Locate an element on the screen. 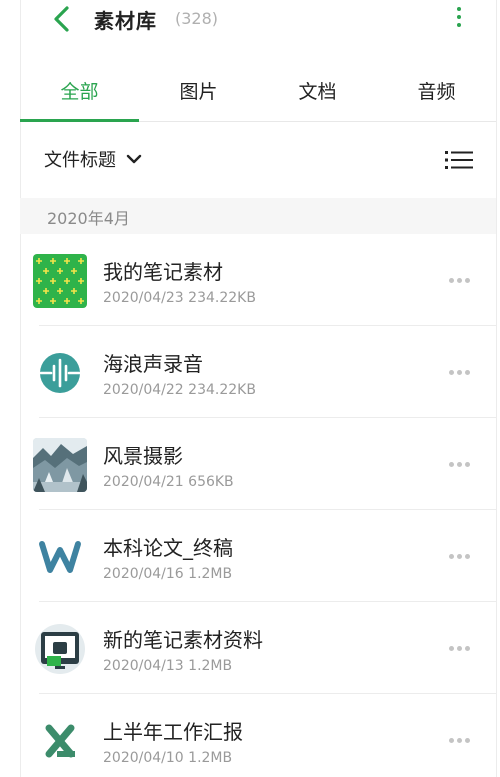 The width and height of the screenshot is (500, 777). sort-label: 文件标题 is located at coordinates (80, 160).